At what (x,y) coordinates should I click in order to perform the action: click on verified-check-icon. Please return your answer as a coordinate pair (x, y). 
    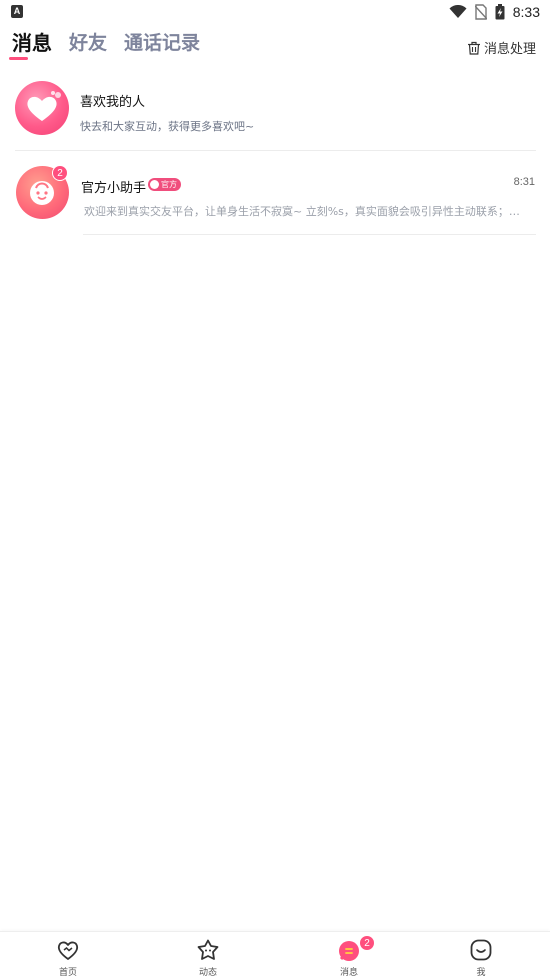
    Looking at the image, I should click on (154, 184).